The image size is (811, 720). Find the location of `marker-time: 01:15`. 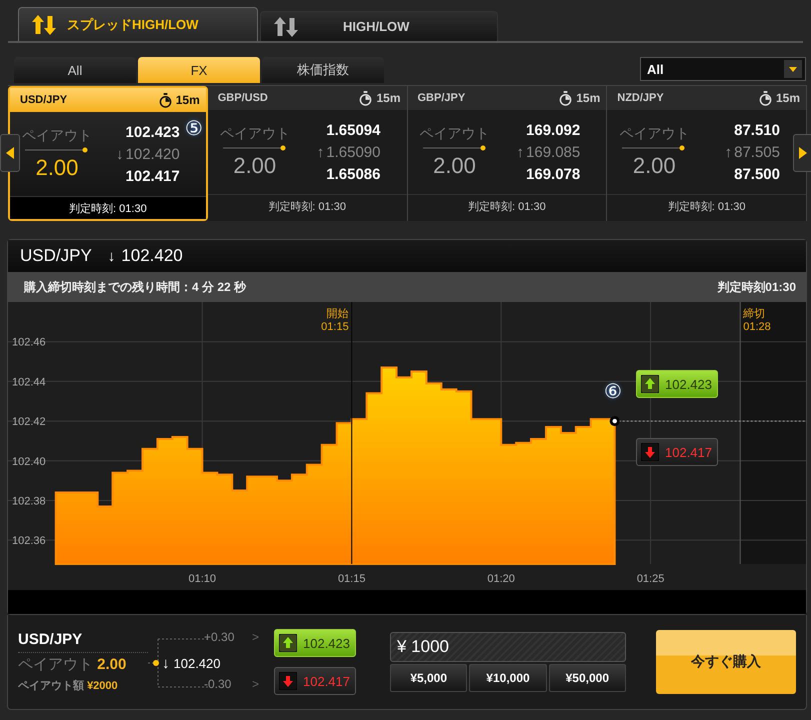

marker-time: 01:15 is located at coordinates (335, 327).